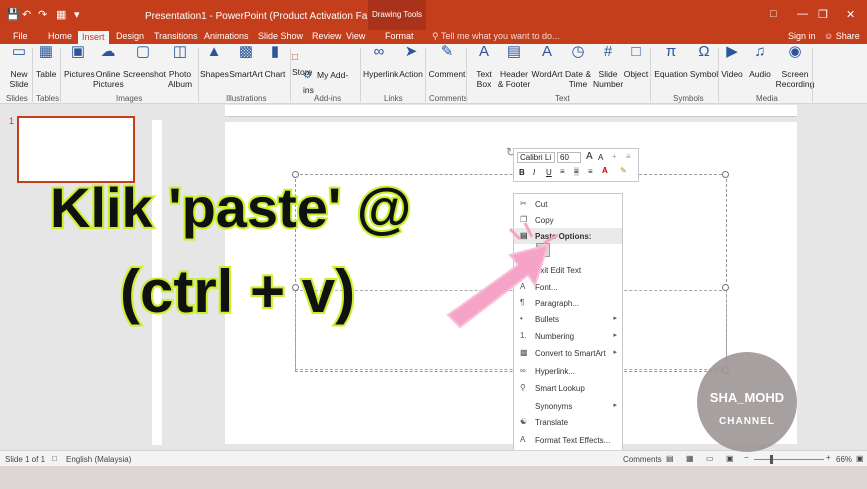  Describe the element at coordinates (690, 458) in the screenshot. I see `slide-sorter-icon: ▦` at that location.